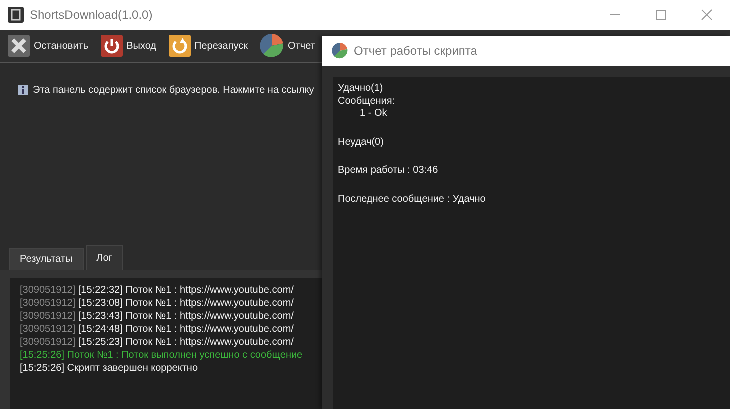  Describe the element at coordinates (373, 114) in the screenshot. I see `report-line: 1 - Ok` at that location.